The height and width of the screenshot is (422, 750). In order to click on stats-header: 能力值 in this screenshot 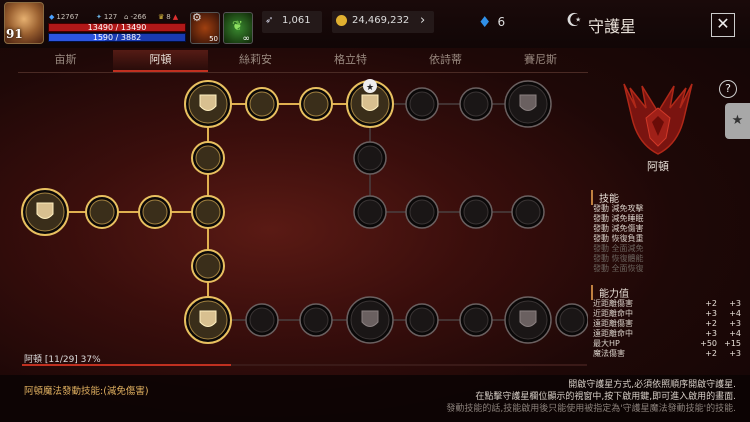, I will do `click(610, 292)`.